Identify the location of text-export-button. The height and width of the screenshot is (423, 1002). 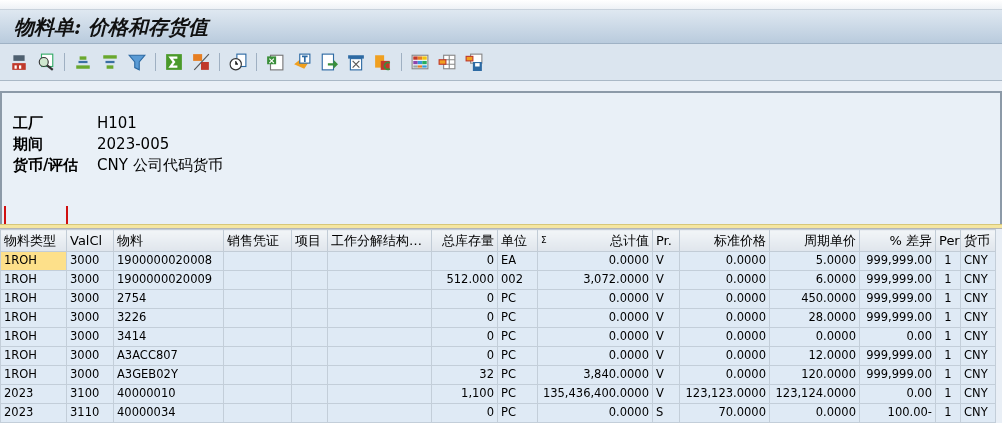
(302, 62).